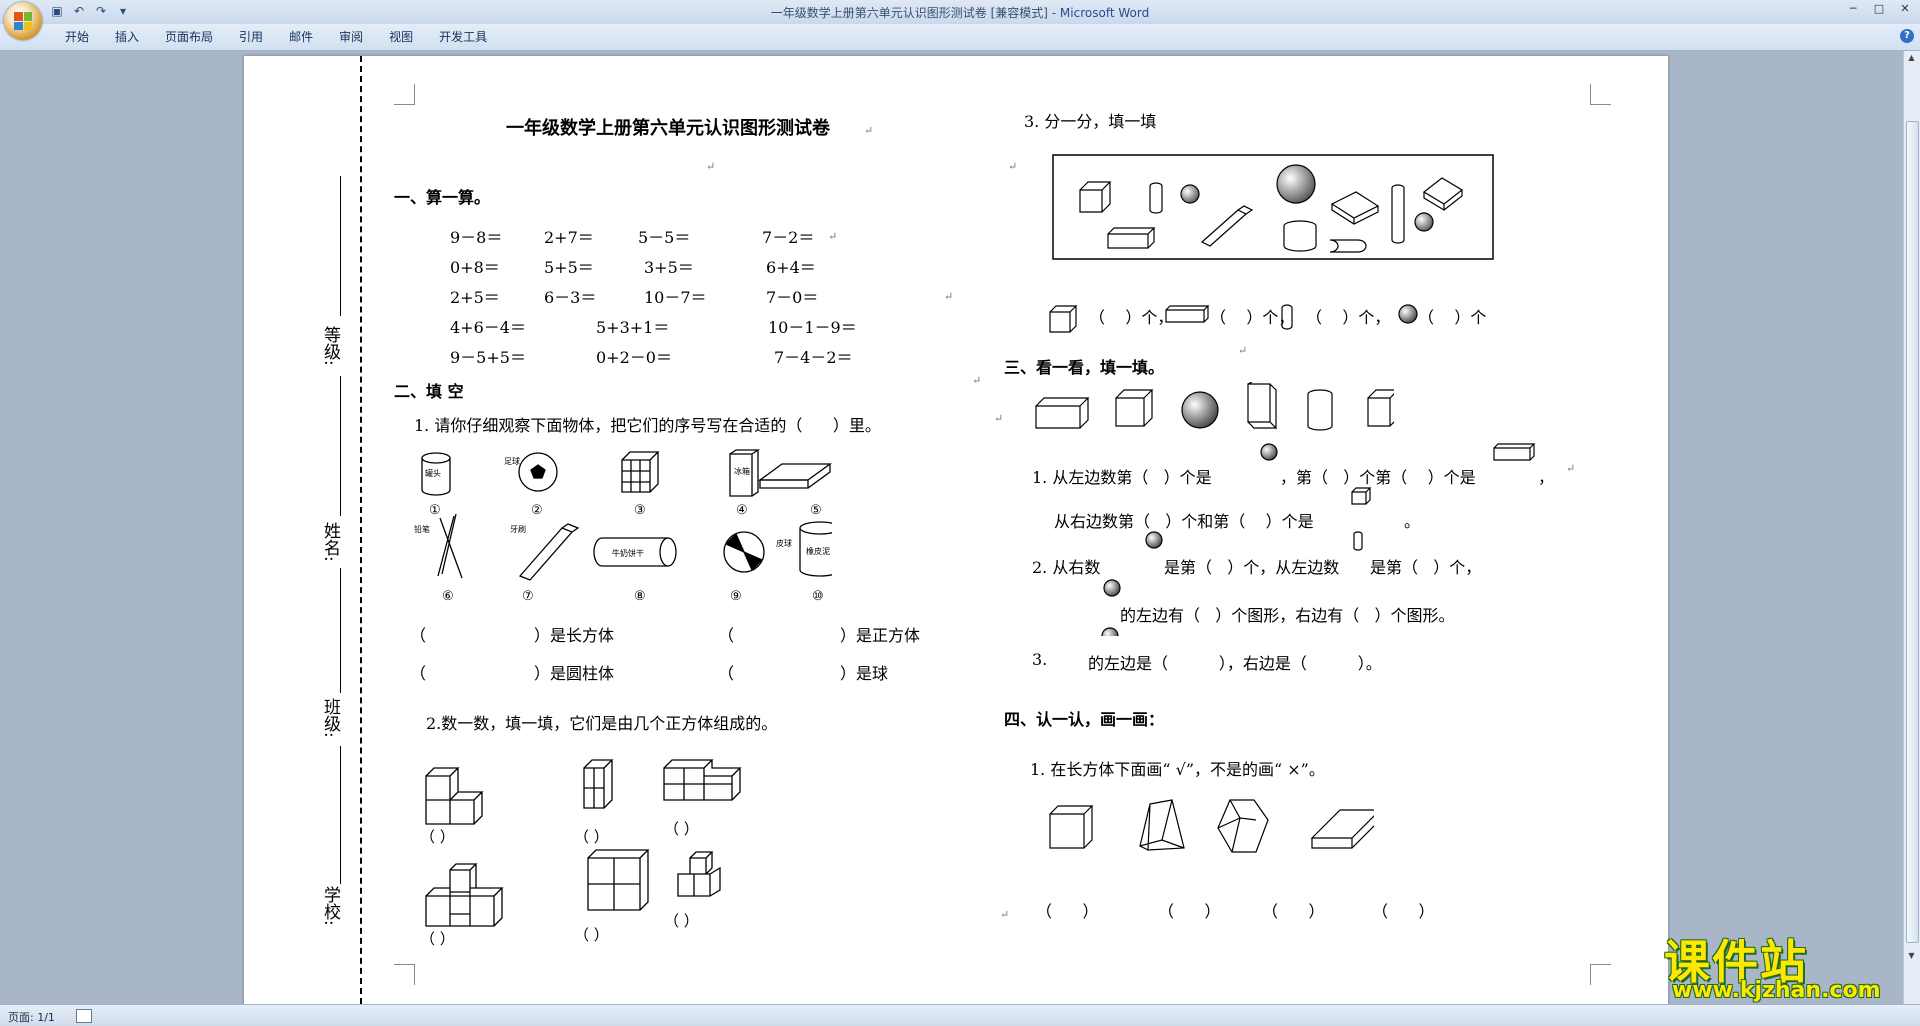  Describe the element at coordinates (812, 327) in the screenshot. I see `calc-item: 10－1－9＝` at that location.